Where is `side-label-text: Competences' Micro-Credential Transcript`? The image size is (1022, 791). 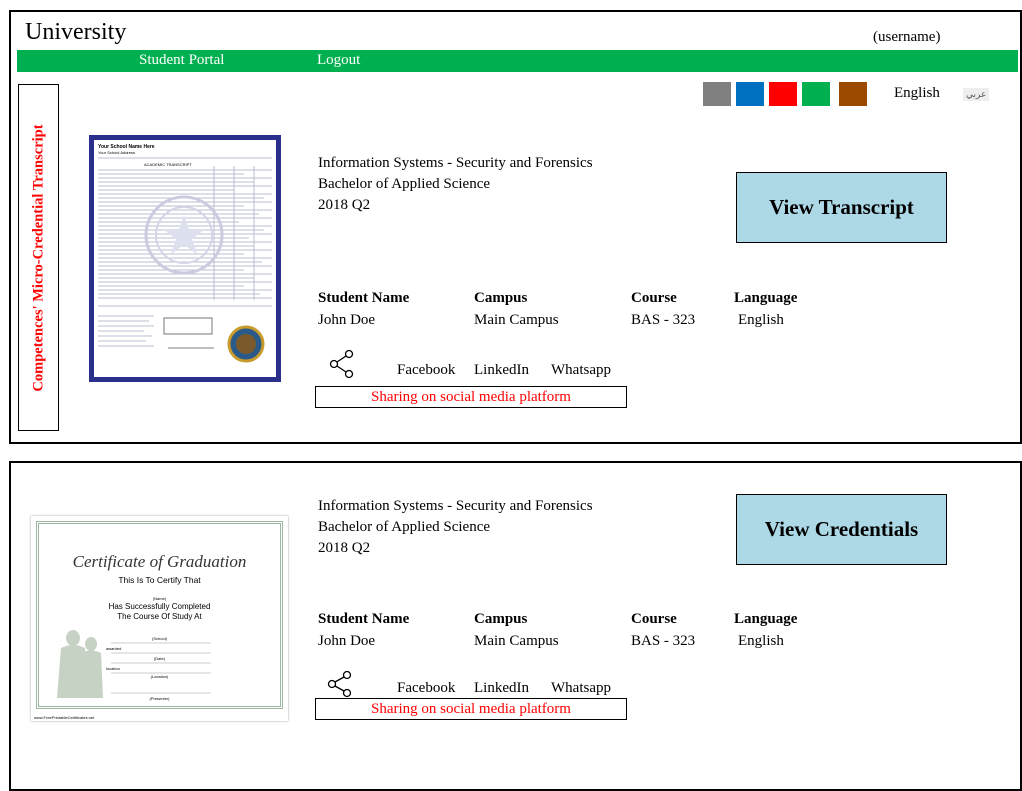 side-label-text: Competences' Micro-Credential Transcript is located at coordinates (38, 257).